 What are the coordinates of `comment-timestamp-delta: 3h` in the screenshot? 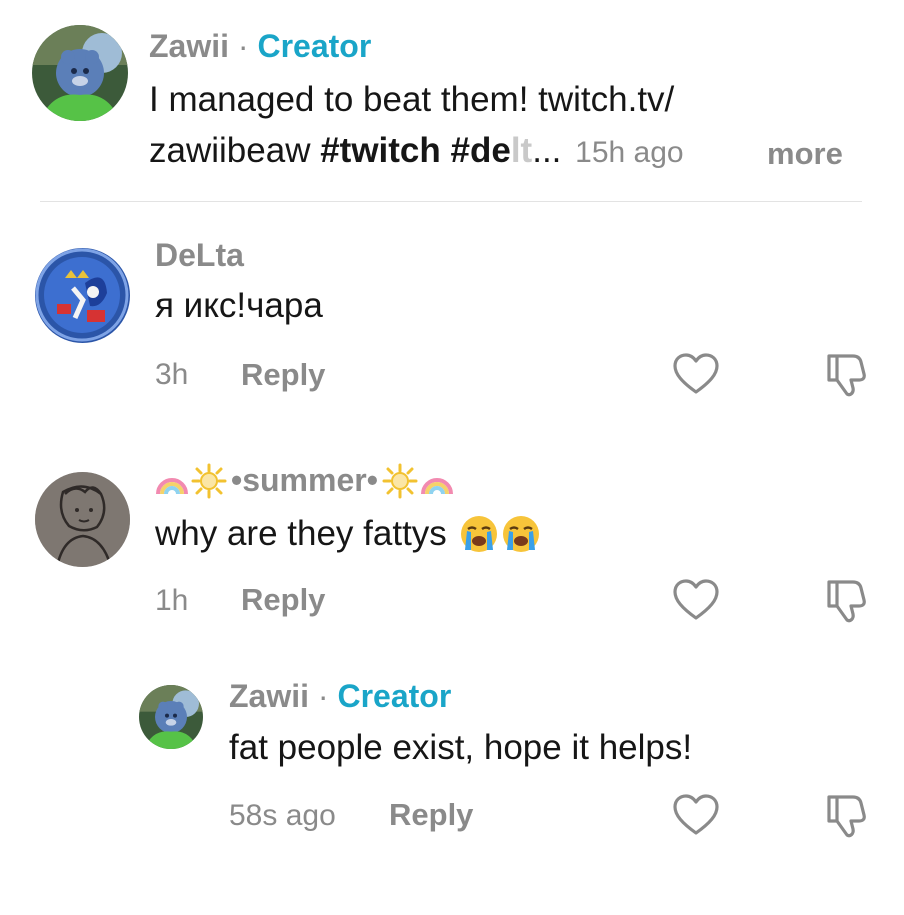 It's located at (172, 374).